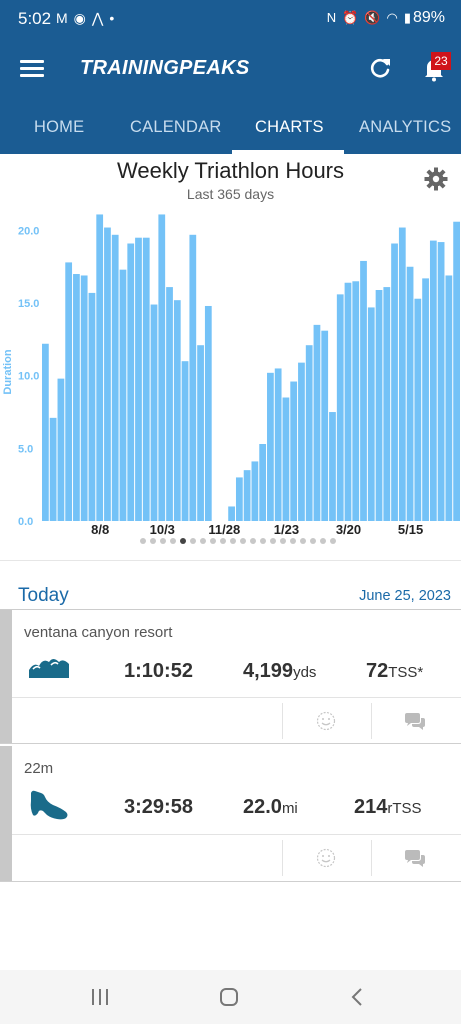  Describe the element at coordinates (165, 68) in the screenshot. I see `app-logo: TRAININGPEAKS` at that location.